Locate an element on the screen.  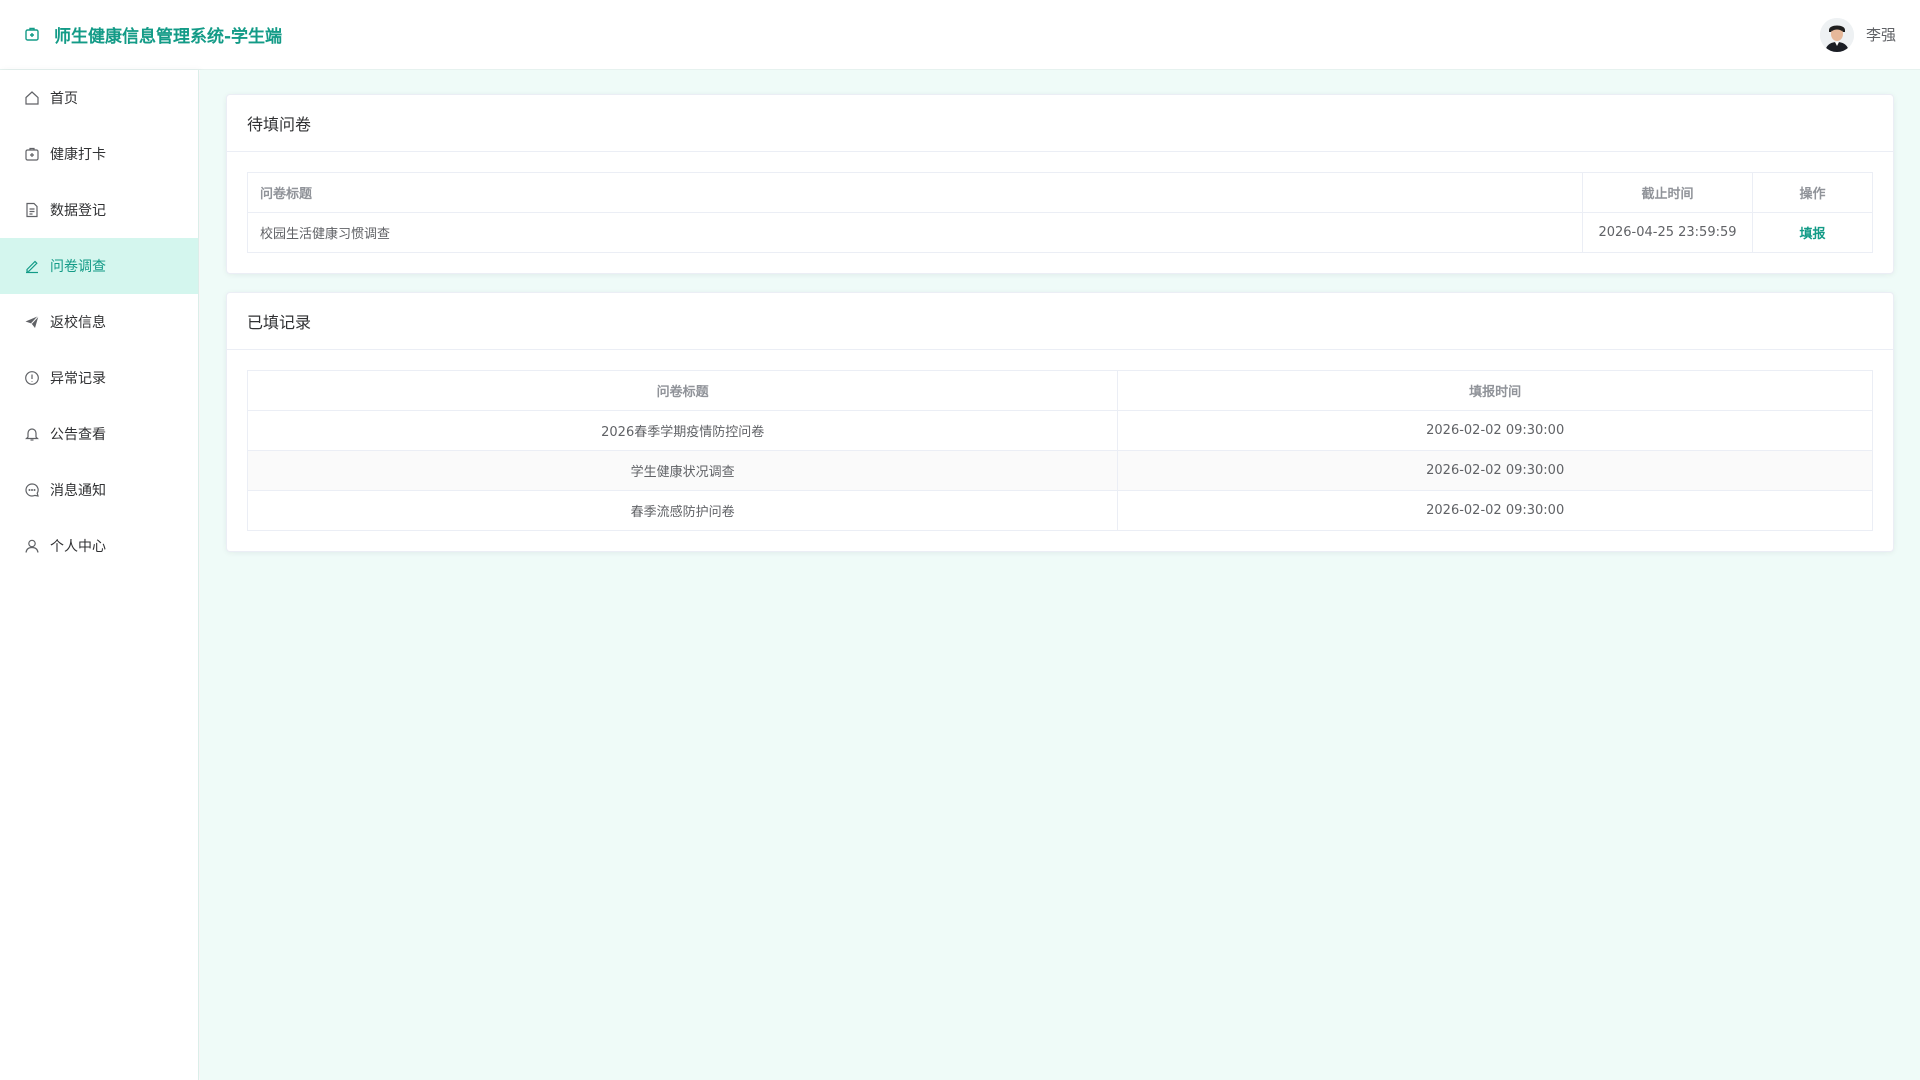
sidebar-item-profile: 个人中心 is located at coordinates (99, 546).